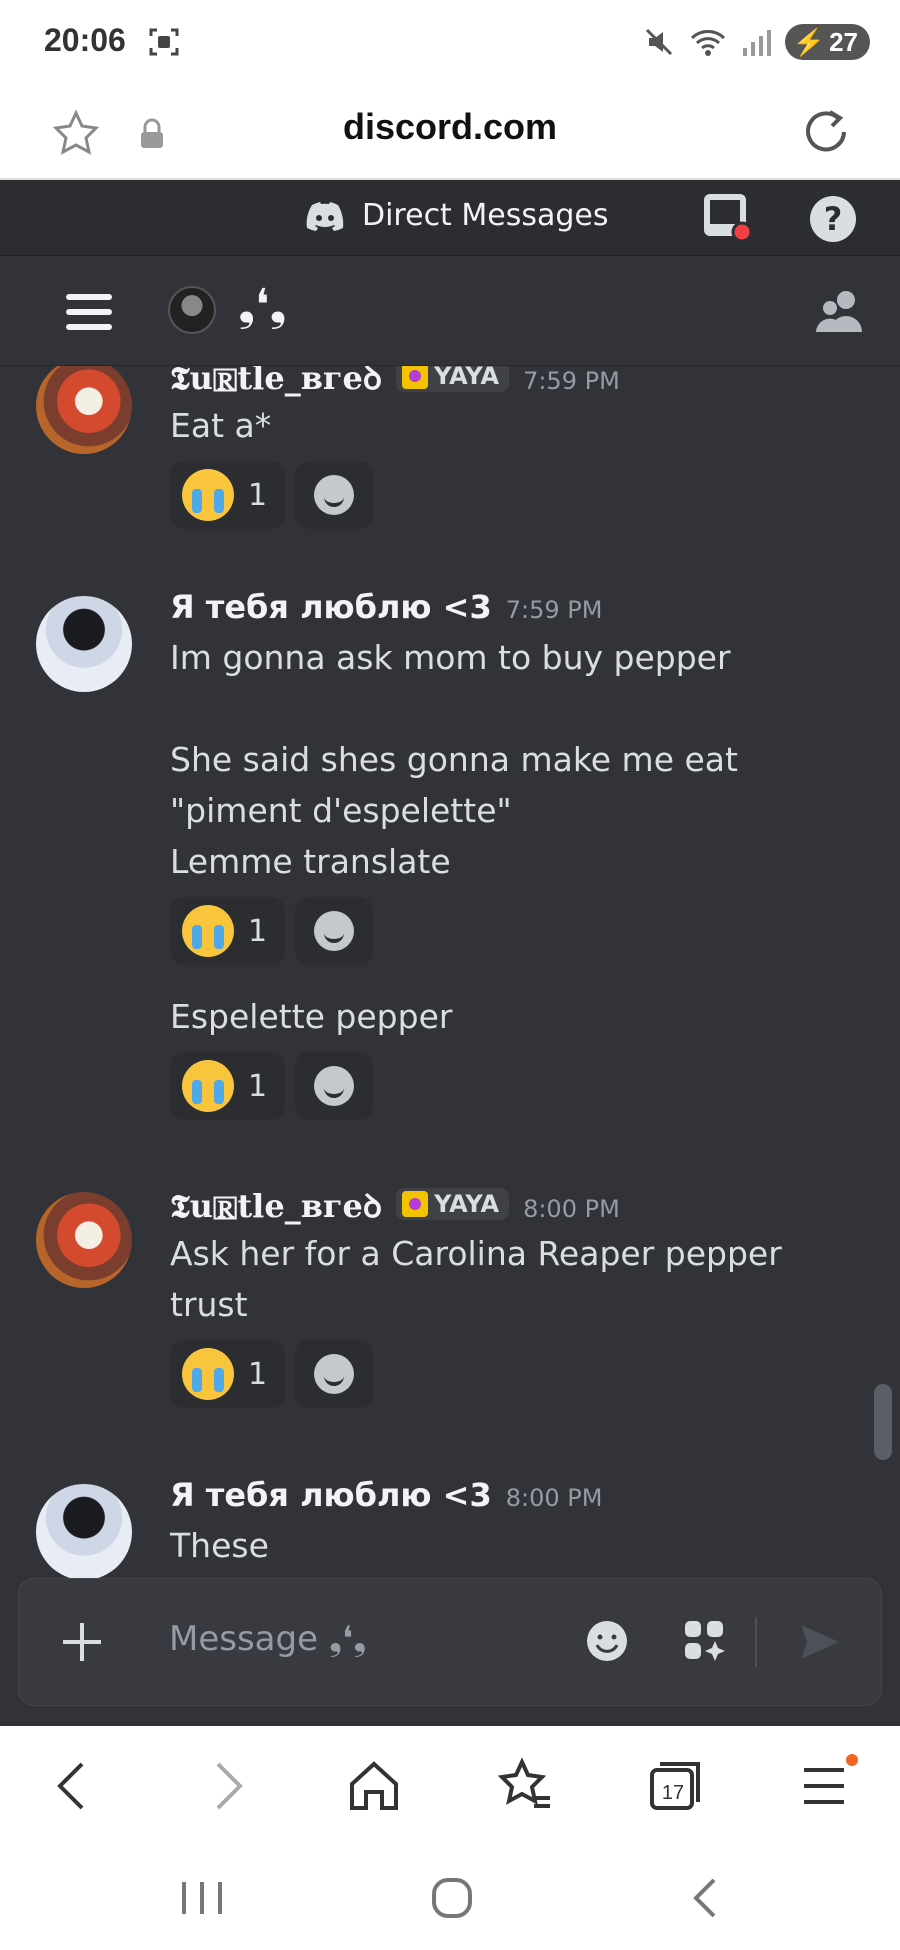 The image size is (900, 1950). I want to click on message-text: Lemme translate, so click(310, 861).